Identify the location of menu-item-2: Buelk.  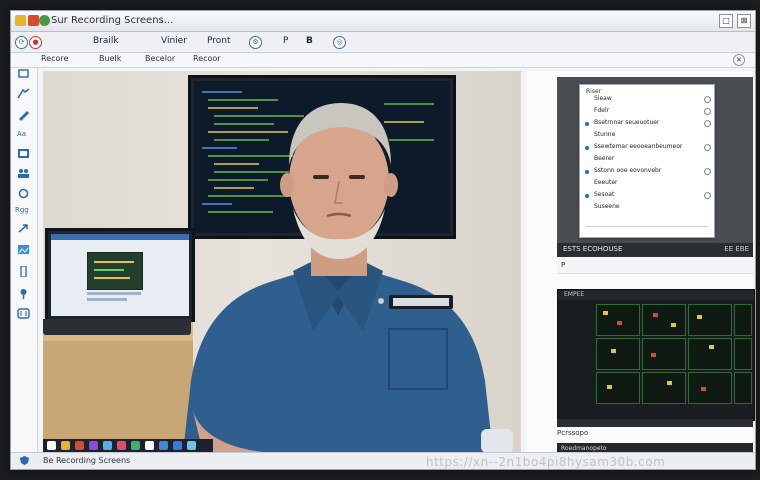
(110, 58).